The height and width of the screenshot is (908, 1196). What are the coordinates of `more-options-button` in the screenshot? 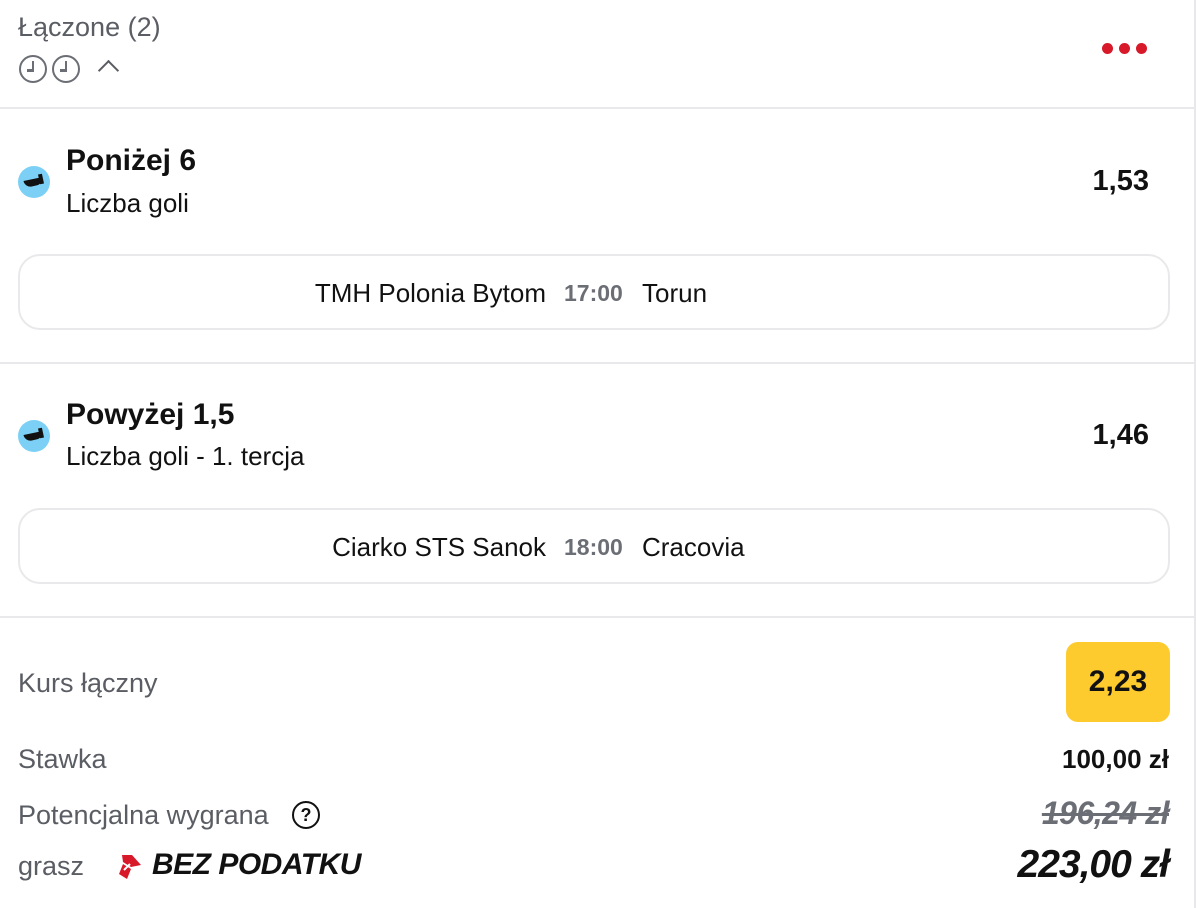 It's located at (1126, 48).